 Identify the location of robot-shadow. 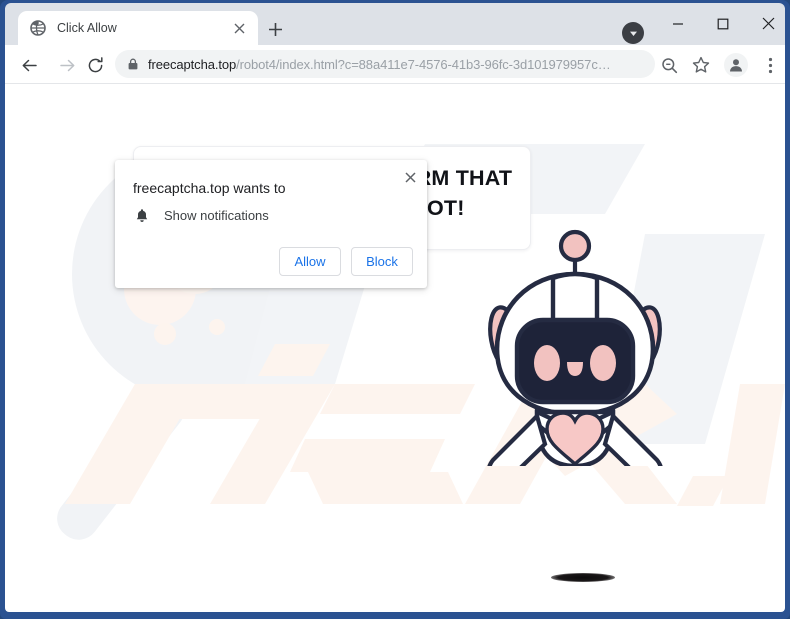
(583, 577).